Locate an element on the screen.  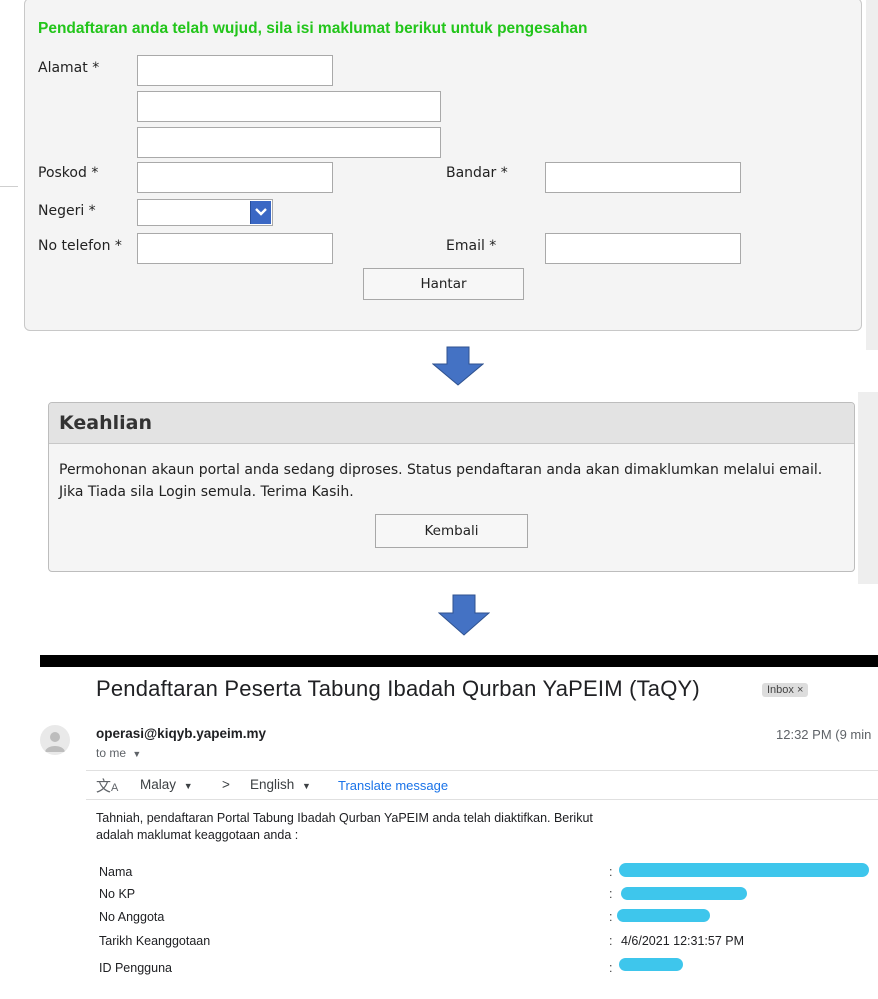
alamat-line3-input is located at coordinates (289, 142).